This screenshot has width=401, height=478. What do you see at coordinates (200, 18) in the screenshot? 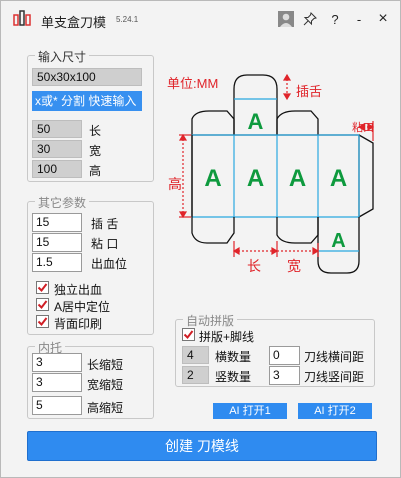
I see `title-bar: 单支盒刀模 5.24.1 ? - ×` at bounding box center [200, 18].